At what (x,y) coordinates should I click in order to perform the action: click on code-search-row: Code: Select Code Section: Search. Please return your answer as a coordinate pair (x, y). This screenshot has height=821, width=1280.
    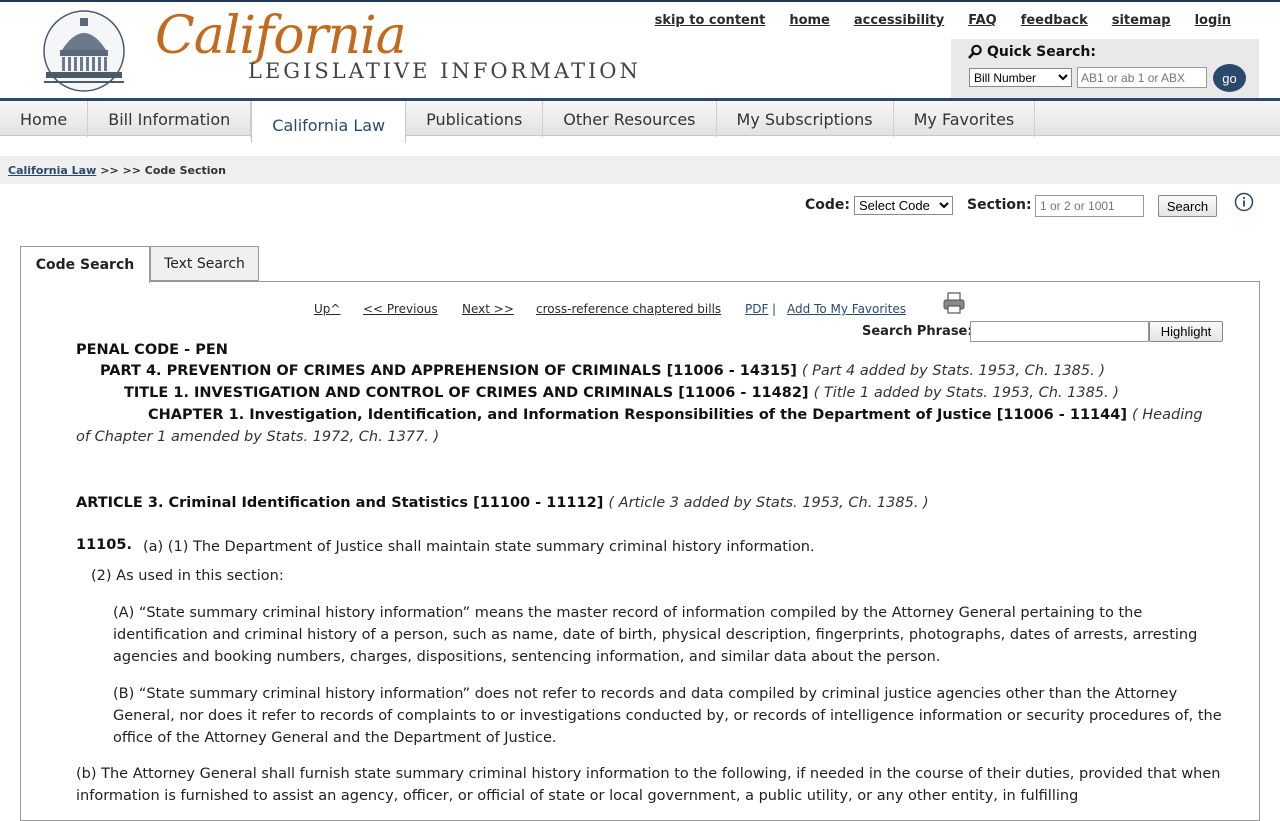
    Looking at the image, I should click on (640, 204).